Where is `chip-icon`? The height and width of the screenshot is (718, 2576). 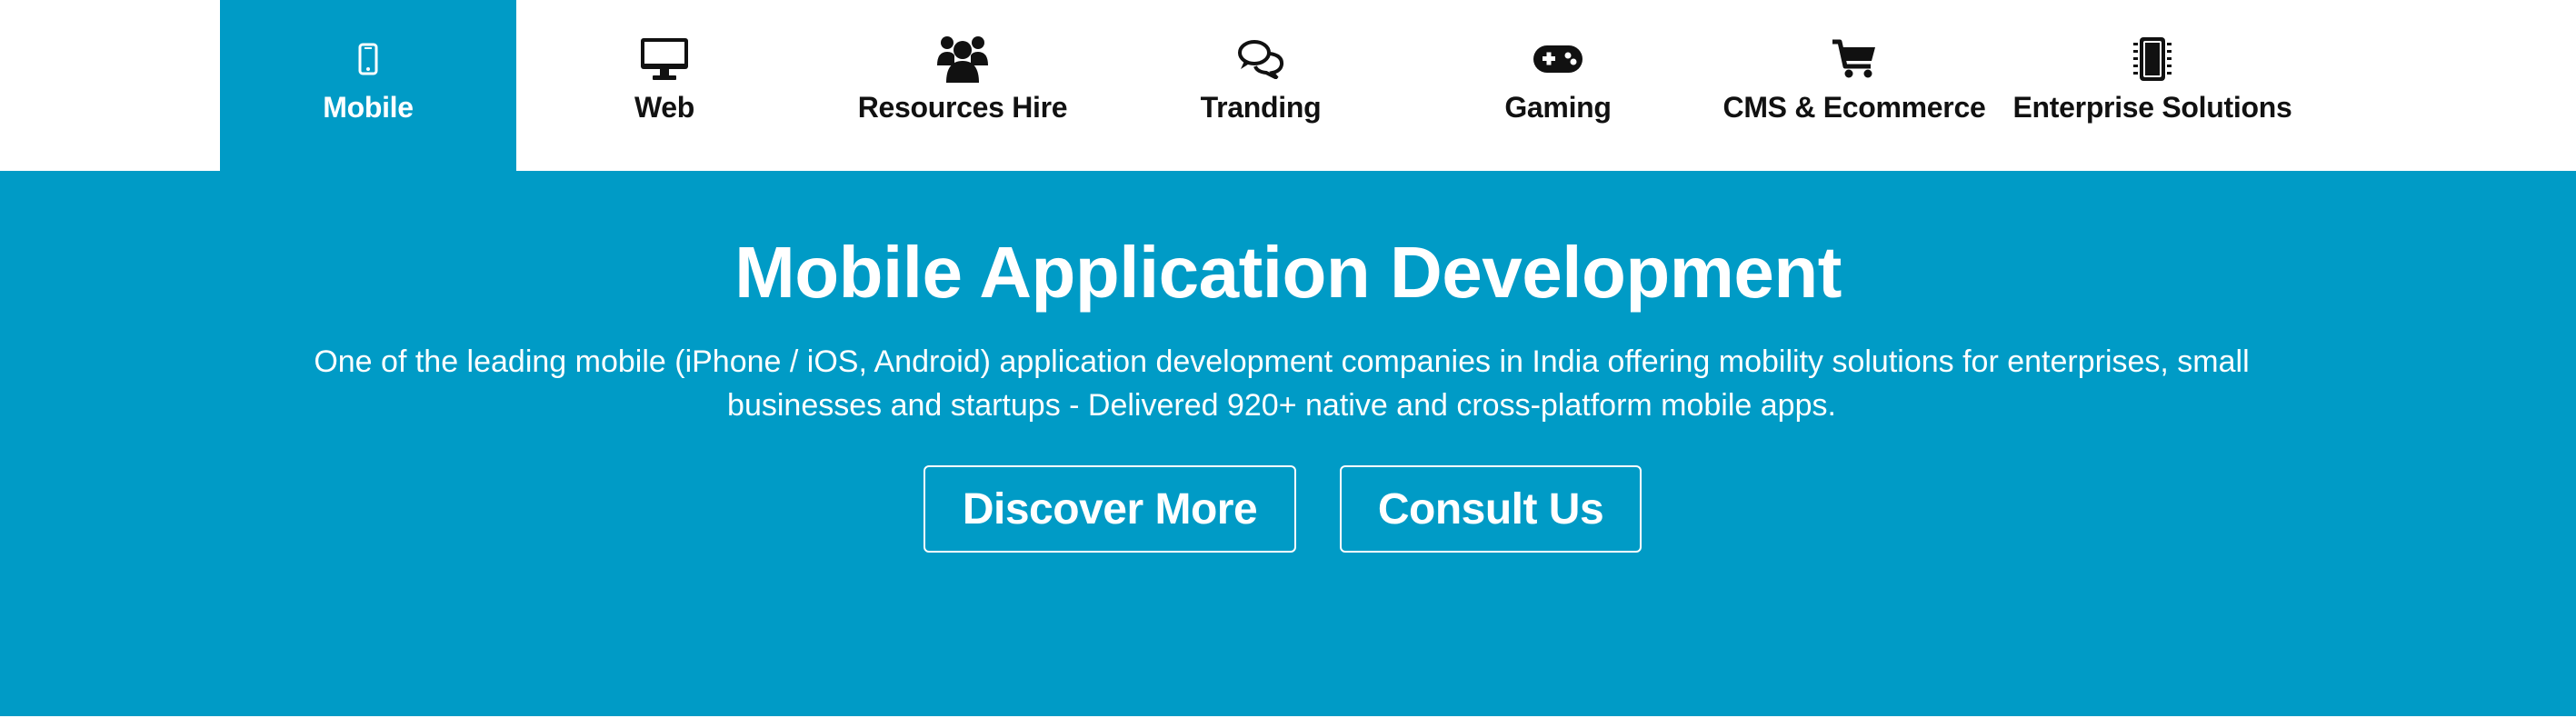 chip-icon is located at coordinates (2152, 59).